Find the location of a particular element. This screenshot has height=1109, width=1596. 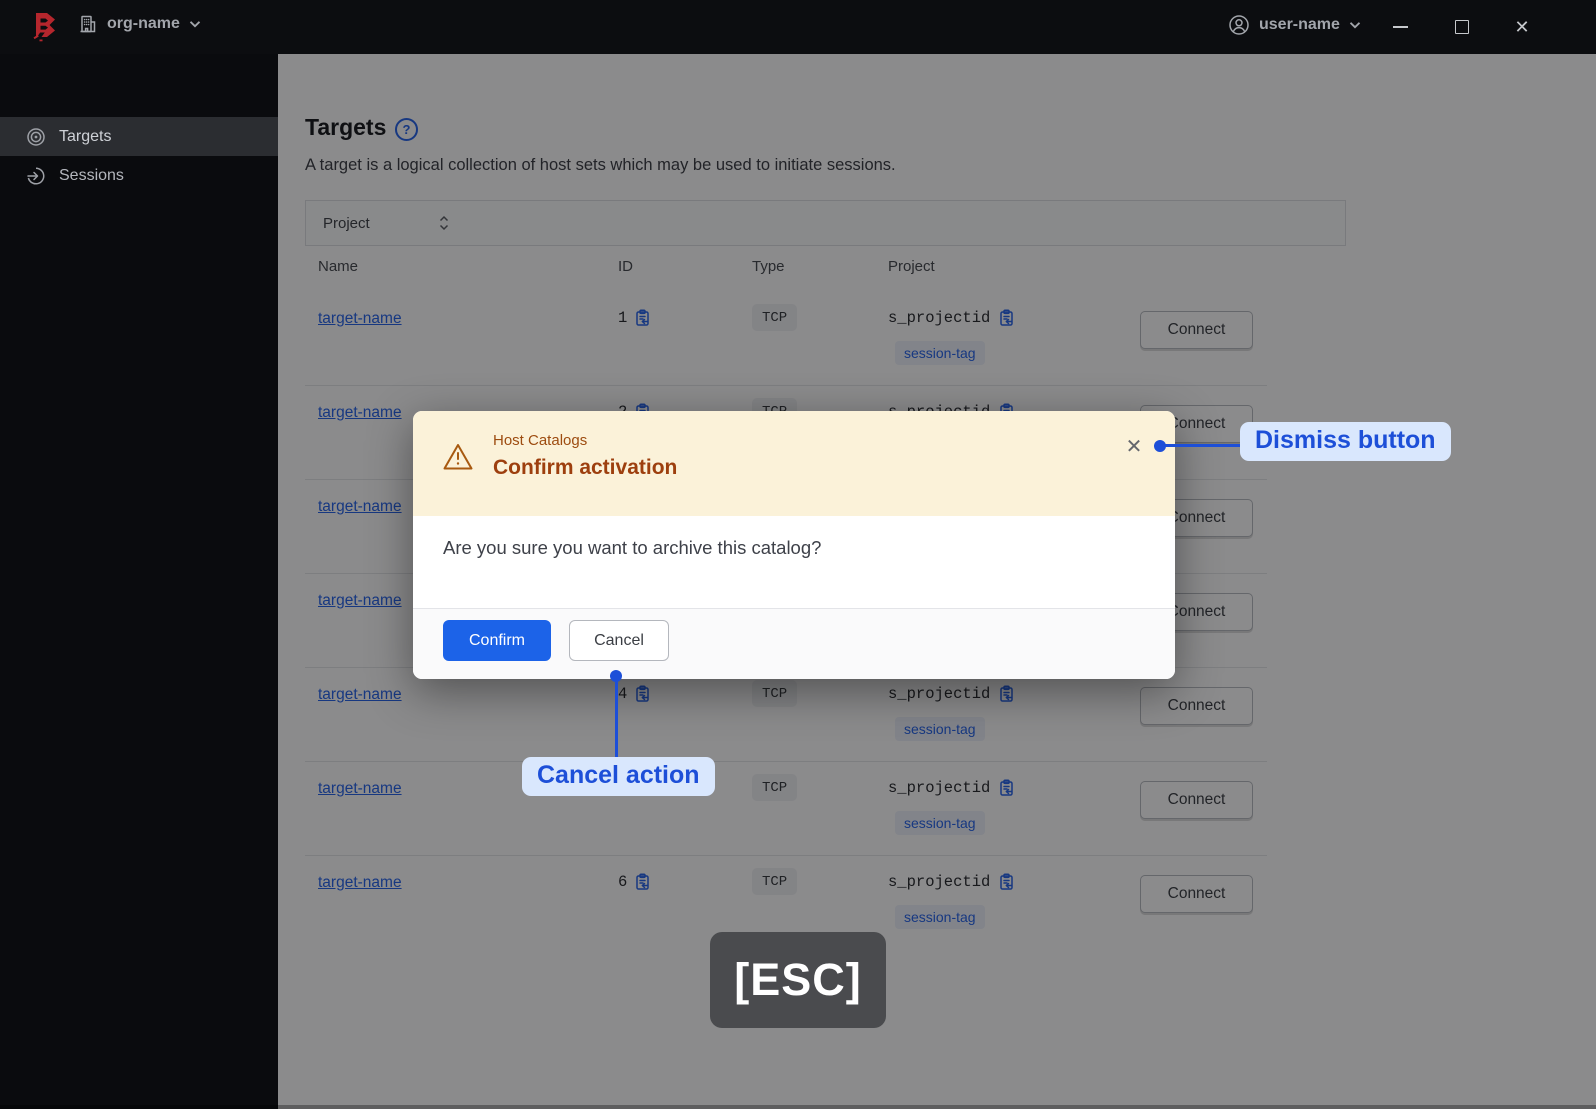

window-maximize-button is located at coordinates (1462, 27).